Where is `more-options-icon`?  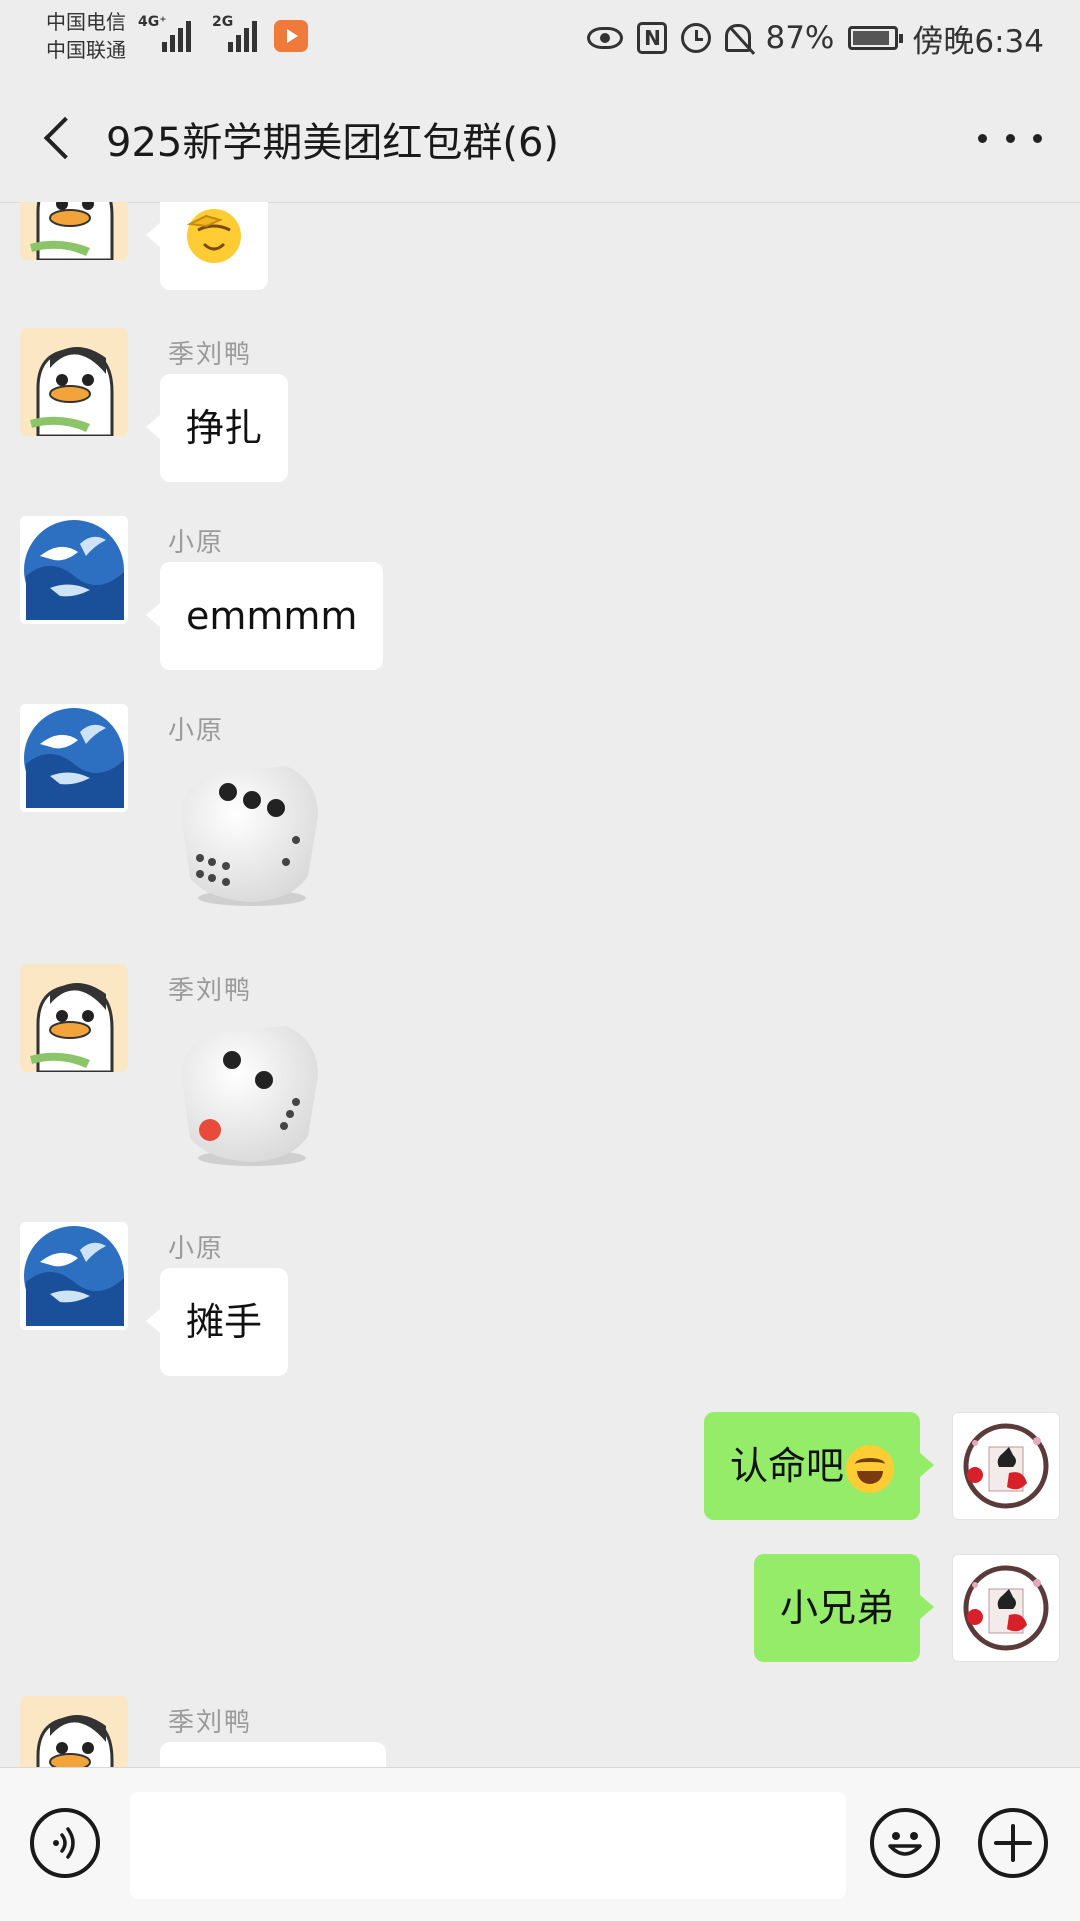
more-options-icon is located at coordinates (1010, 138).